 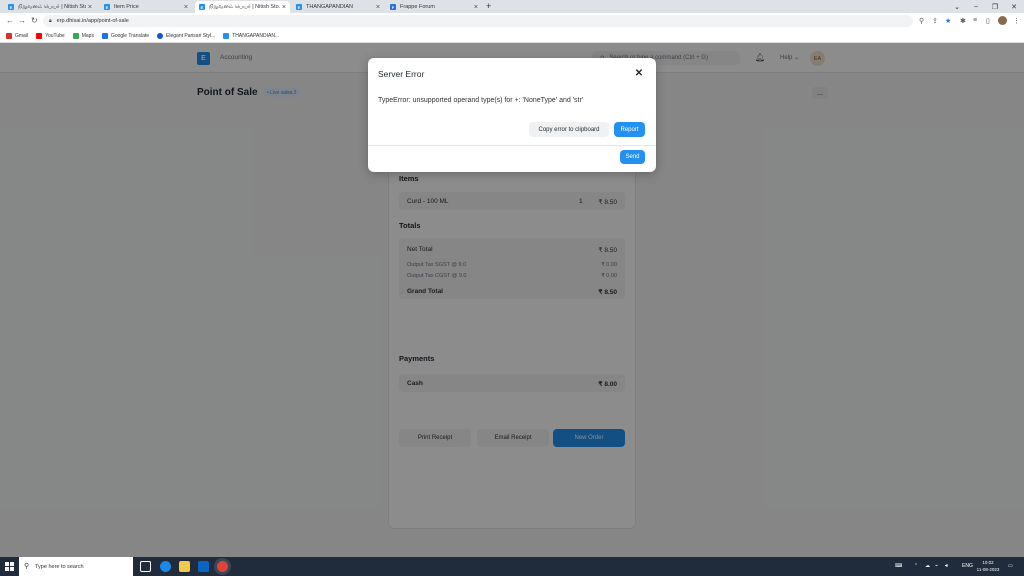 I want to click on zoom-icon: ⚲, so click(x=921, y=21).